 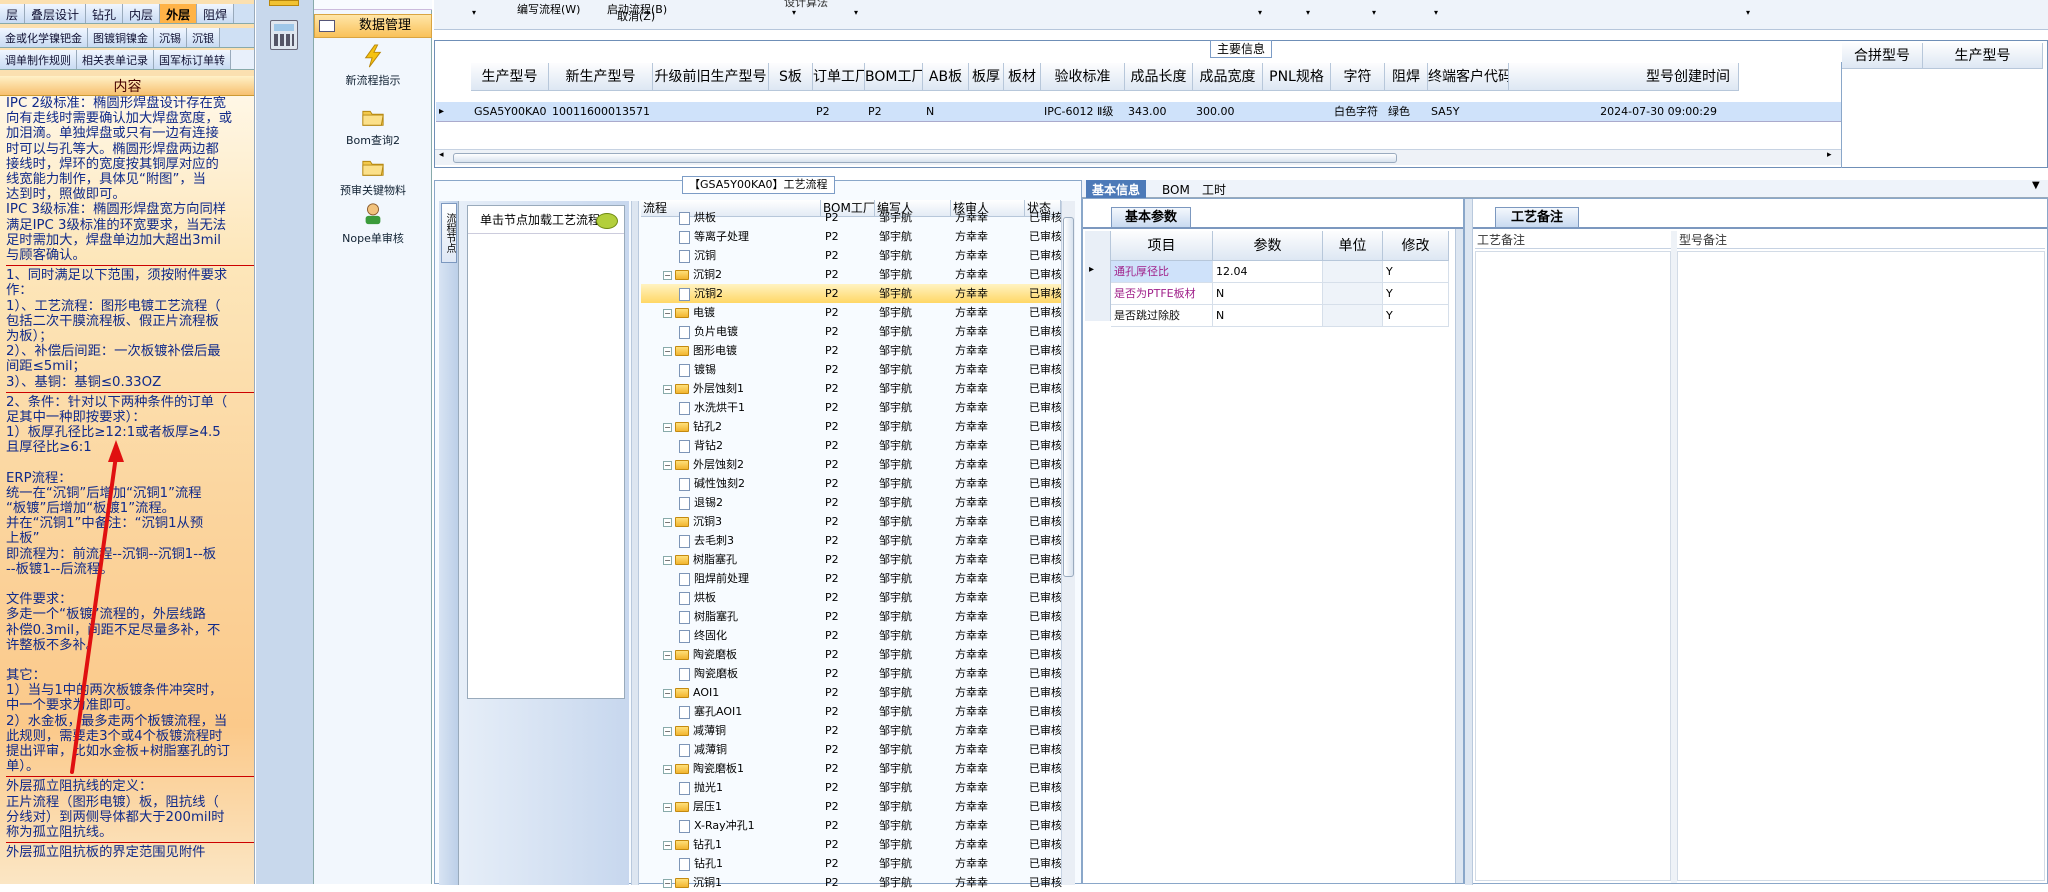 I want to click on tab-enepig: 金或化学镍钯金, so click(x=44, y=37).